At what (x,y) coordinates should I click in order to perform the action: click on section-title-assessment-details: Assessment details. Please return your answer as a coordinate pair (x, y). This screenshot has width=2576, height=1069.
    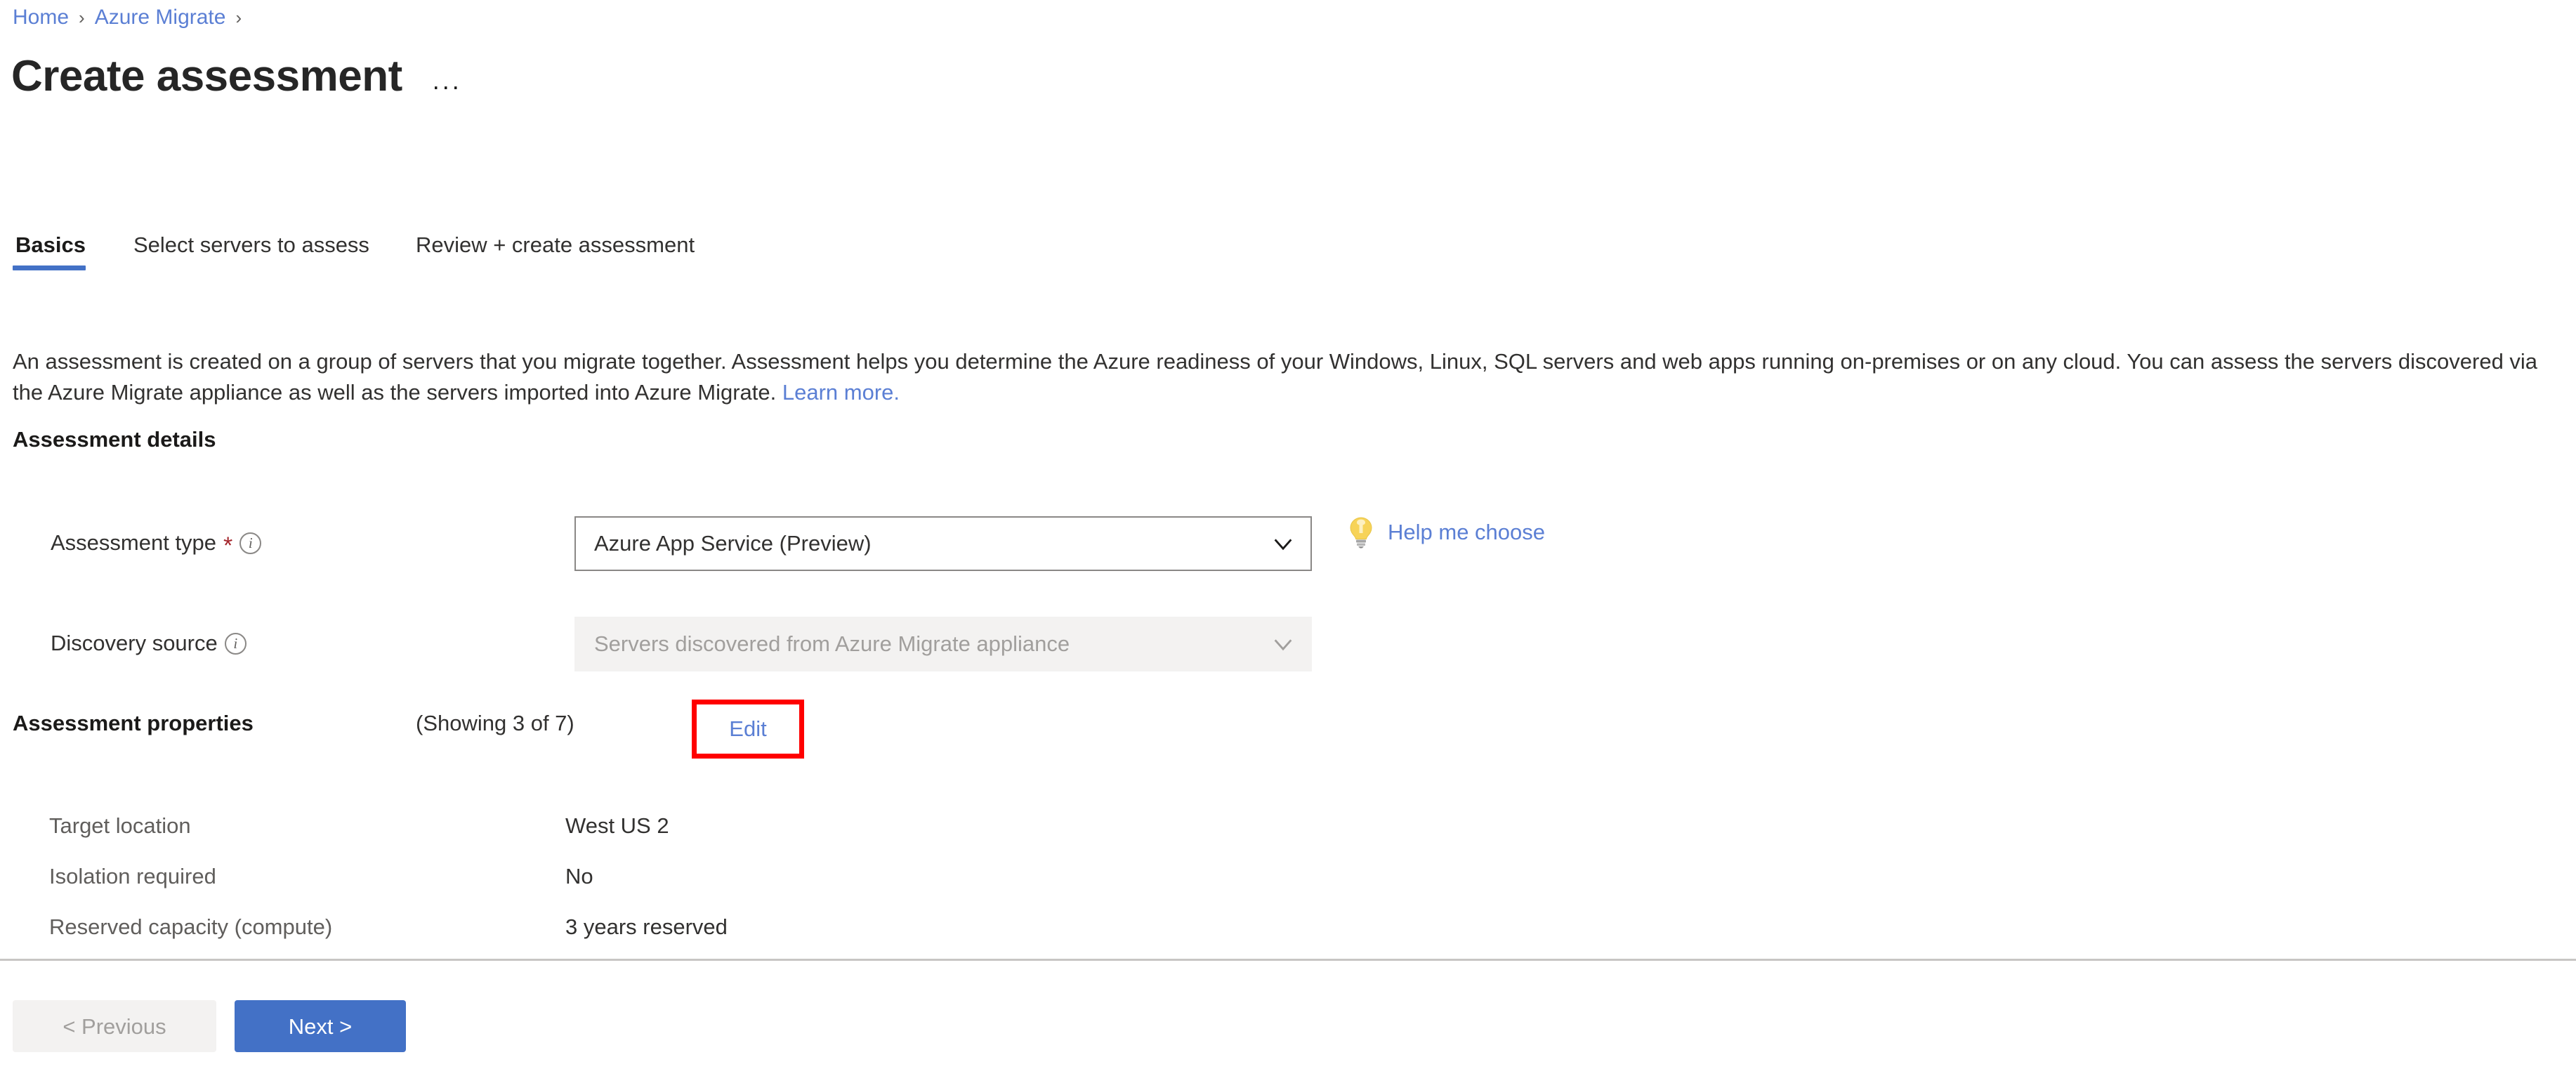
    Looking at the image, I should click on (114, 439).